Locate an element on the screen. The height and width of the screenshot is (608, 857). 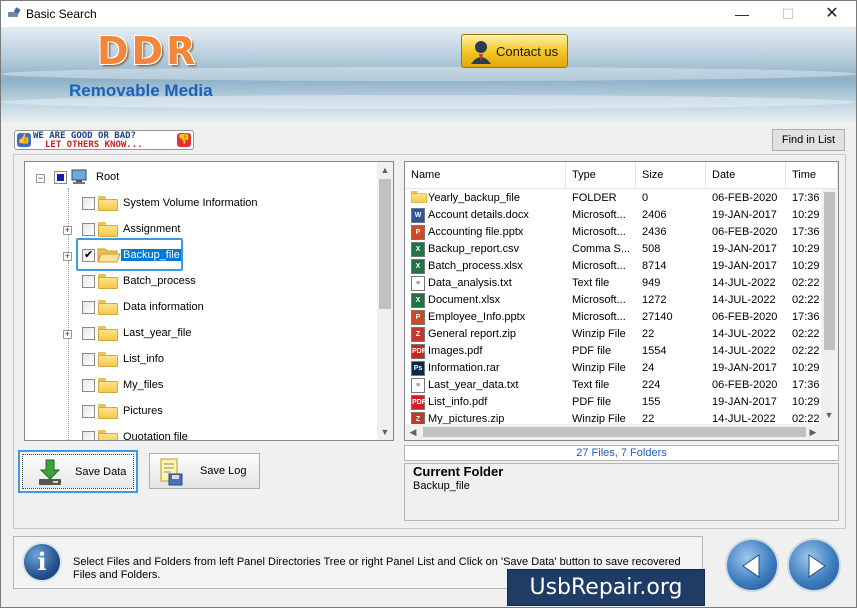
xlsx-file-icon: X is located at coordinates (418, 249).